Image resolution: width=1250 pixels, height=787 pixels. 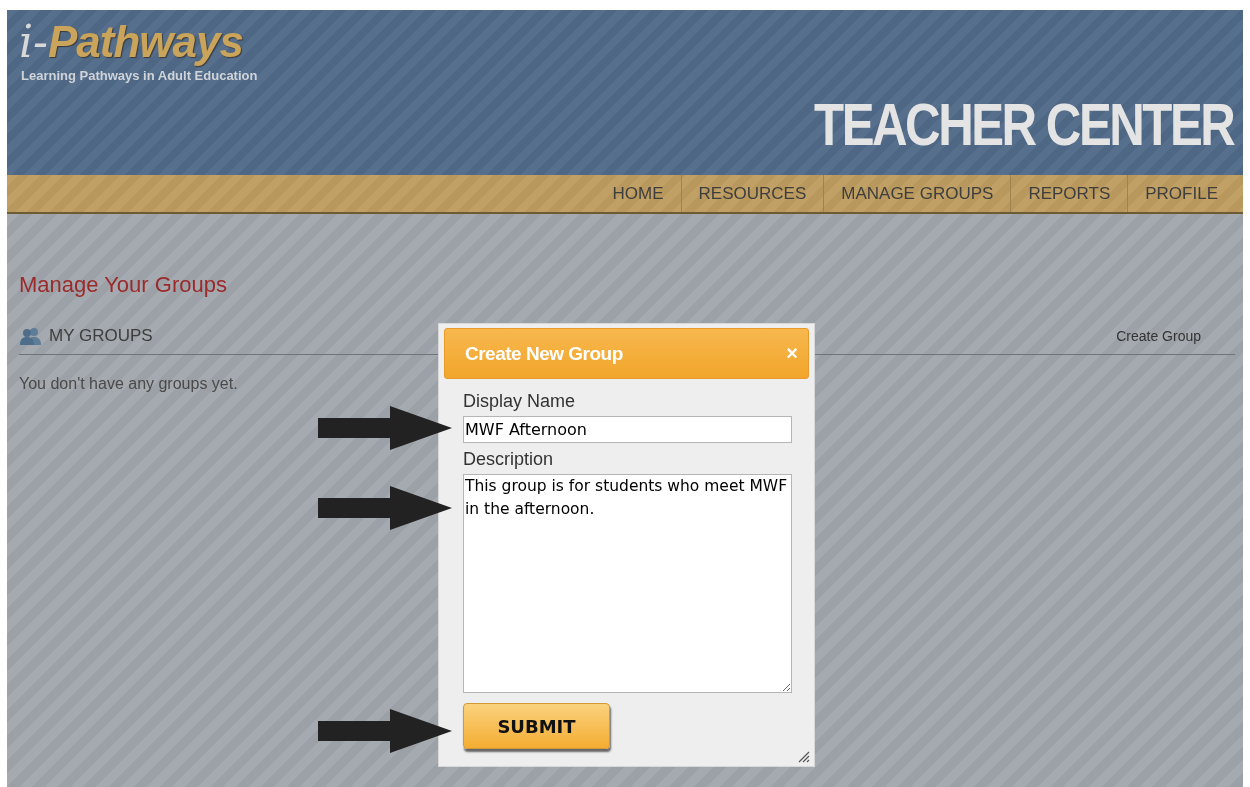 What do you see at coordinates (752, 193) in the screenshot?
I see `nav-link: RESOURCES` at bounding box center [752, 193].